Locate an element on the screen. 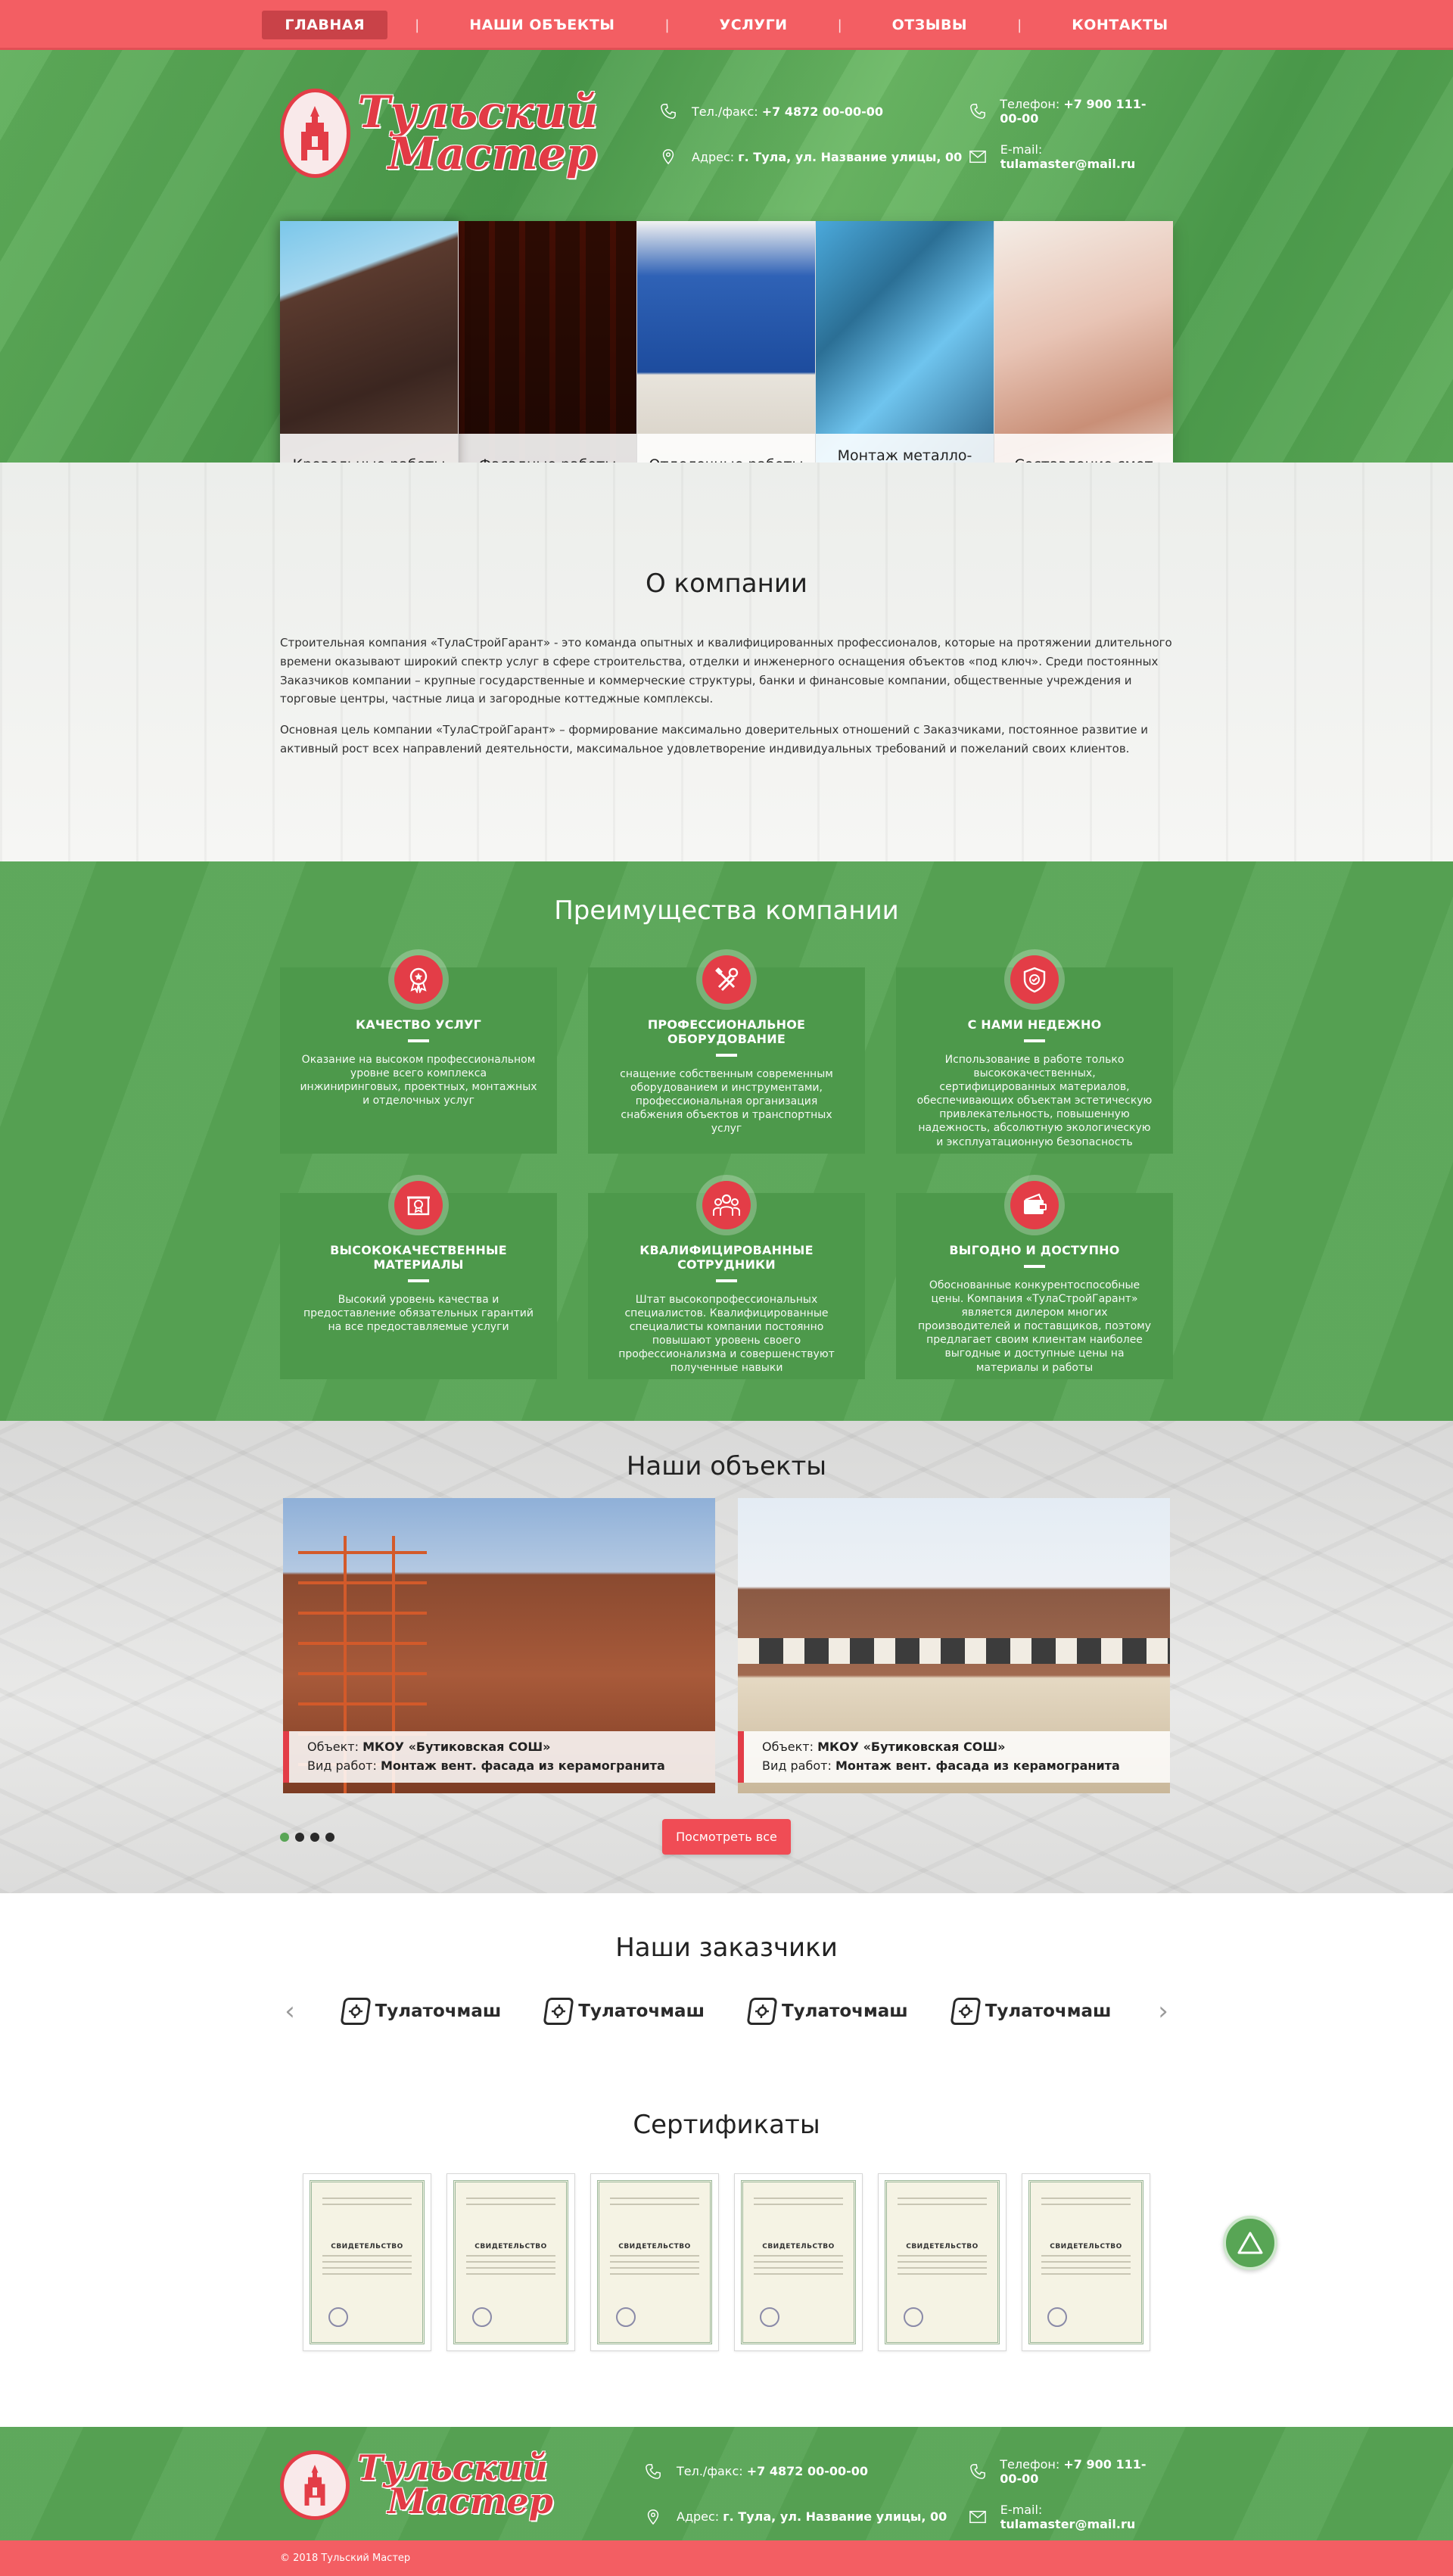 The image size is (1453, 2576). about-title: О компании is located at coordinates (726, 583).